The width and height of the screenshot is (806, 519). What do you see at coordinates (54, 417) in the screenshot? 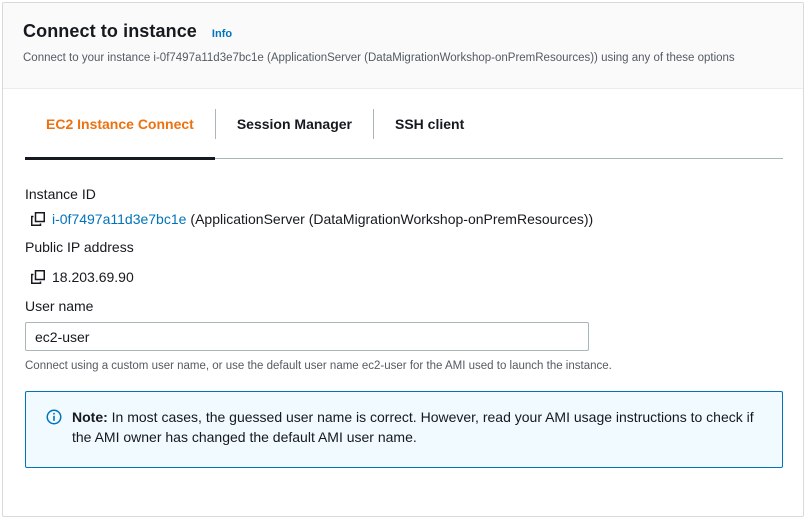
I see `info-circle-icon` at bounding box center [54, 417].